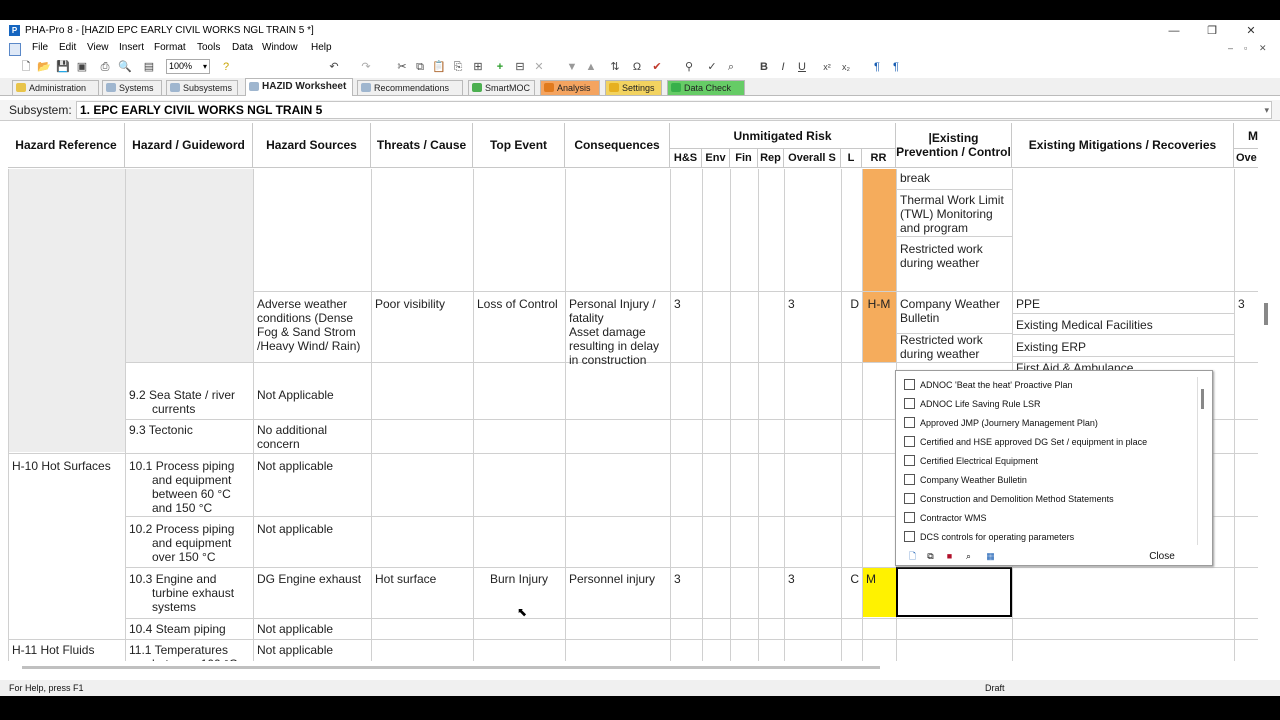  What do you see at coordinates (188, 66) in the screenshot?
I see `zoom-select: 100% ▾` at bounding box center [188, 66].